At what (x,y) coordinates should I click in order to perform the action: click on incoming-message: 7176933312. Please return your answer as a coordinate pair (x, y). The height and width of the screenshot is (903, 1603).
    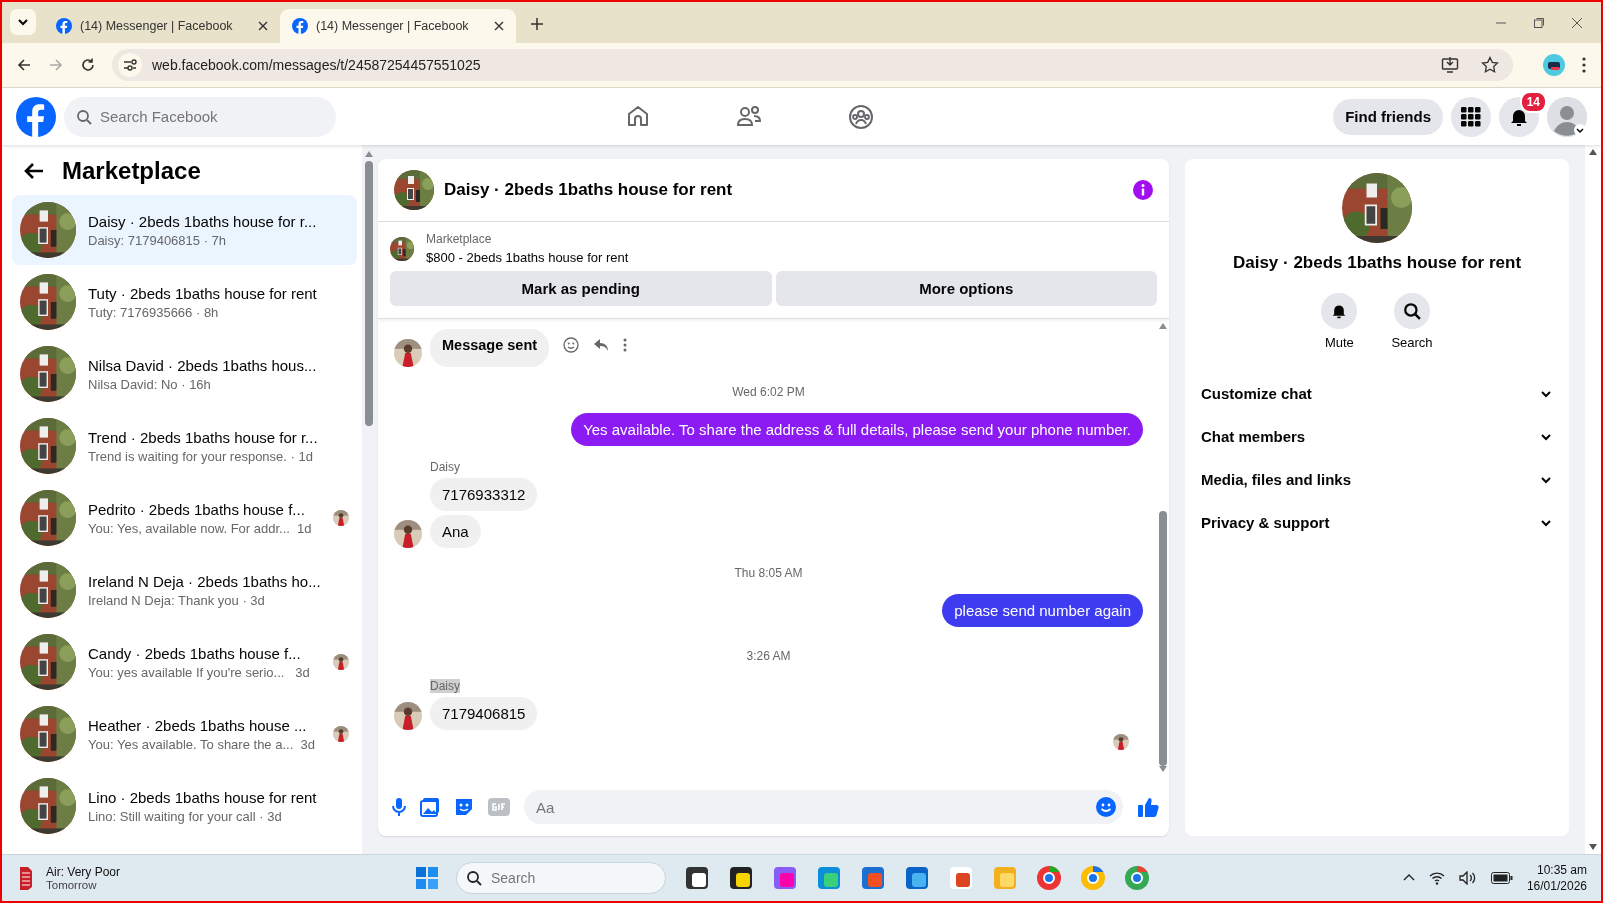
    Looking at the image, I should click on (484, 494).